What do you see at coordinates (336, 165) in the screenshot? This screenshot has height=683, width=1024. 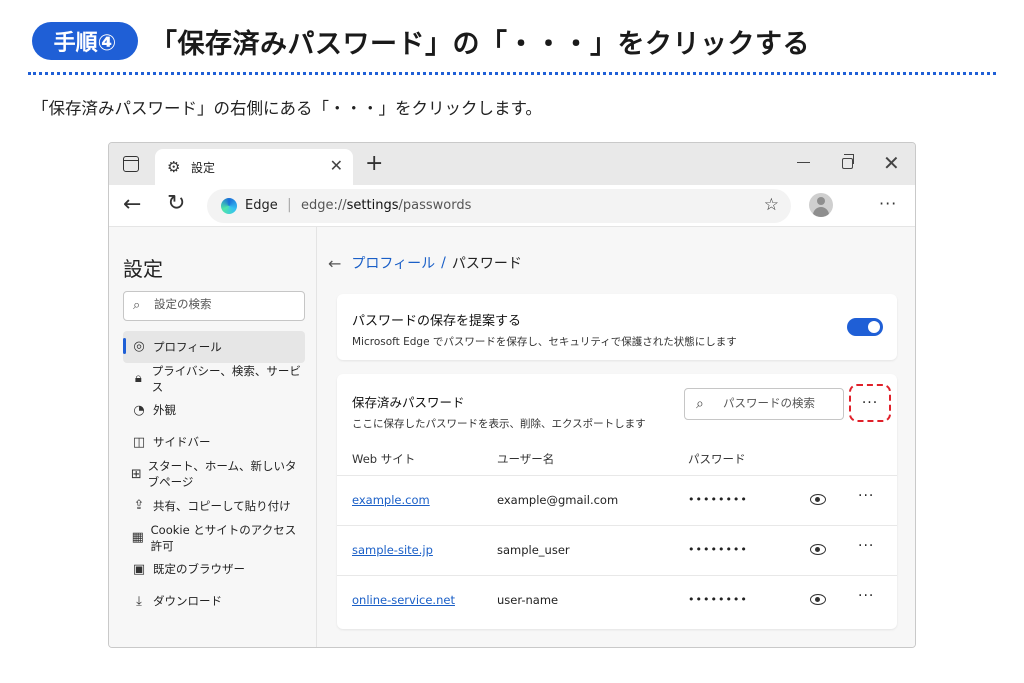 I see `close-tab-icon: ✕` at bounding box center [336, 165].